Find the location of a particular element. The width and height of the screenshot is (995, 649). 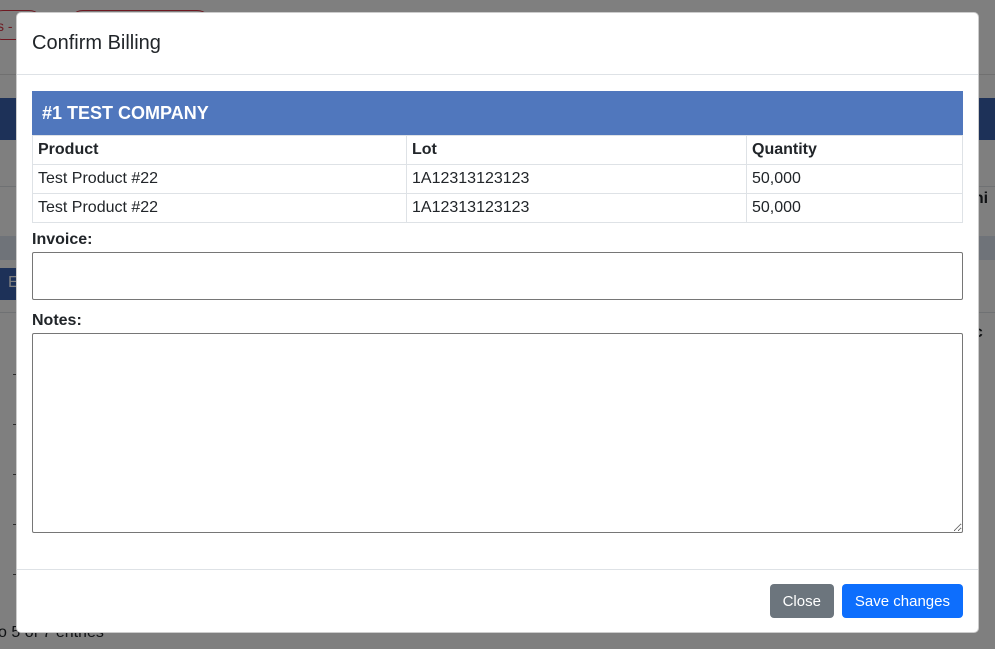

table-header-row: Product Lot Quantity is located at coordinates (497, 150).